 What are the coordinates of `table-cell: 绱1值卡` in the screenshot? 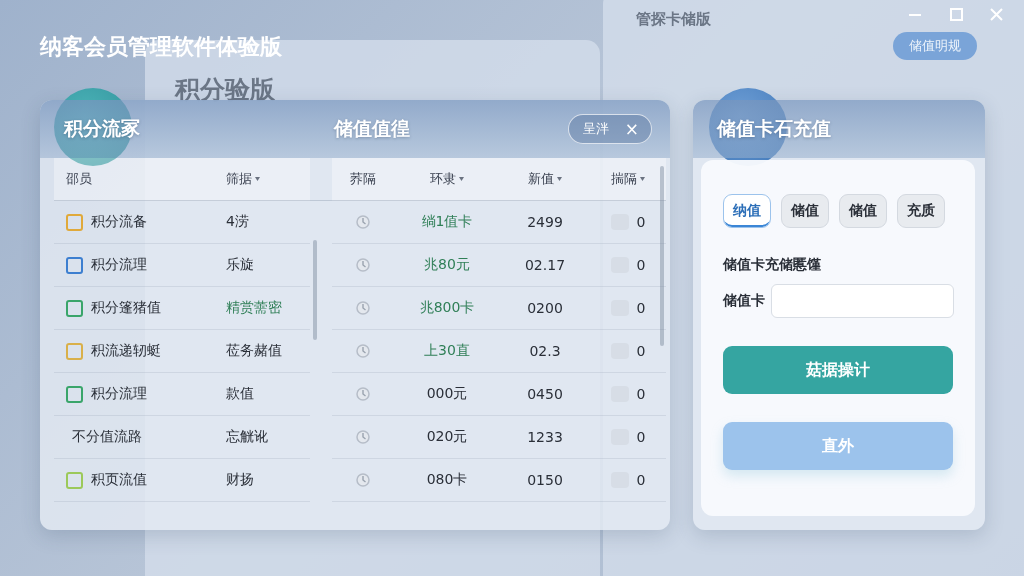 It's located at (447, 222).